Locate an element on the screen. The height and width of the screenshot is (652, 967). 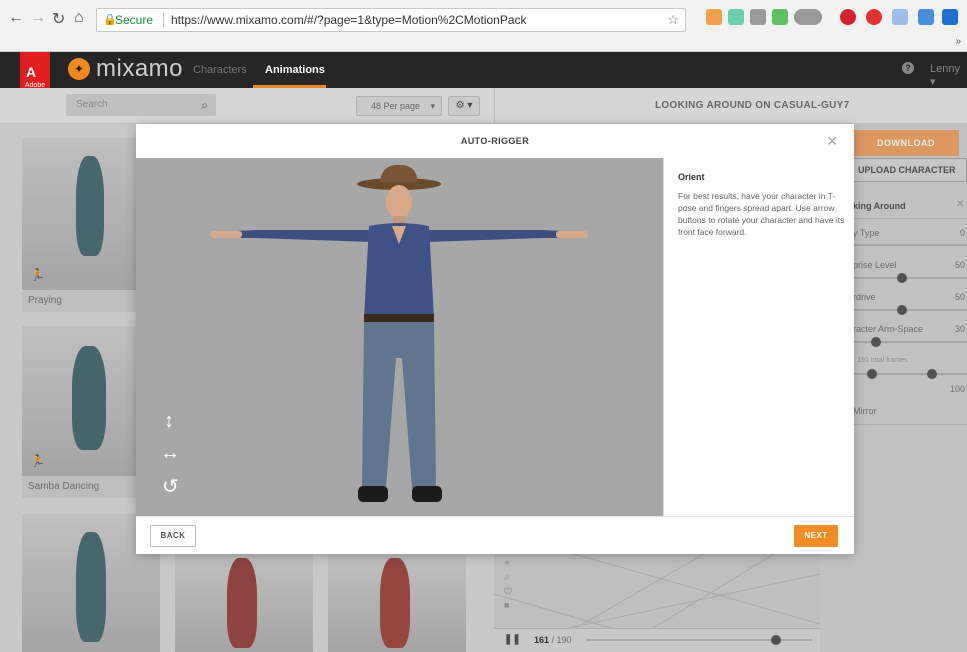
horizontal-arrows-icon: ↔ is located at coordinates (170, 453).